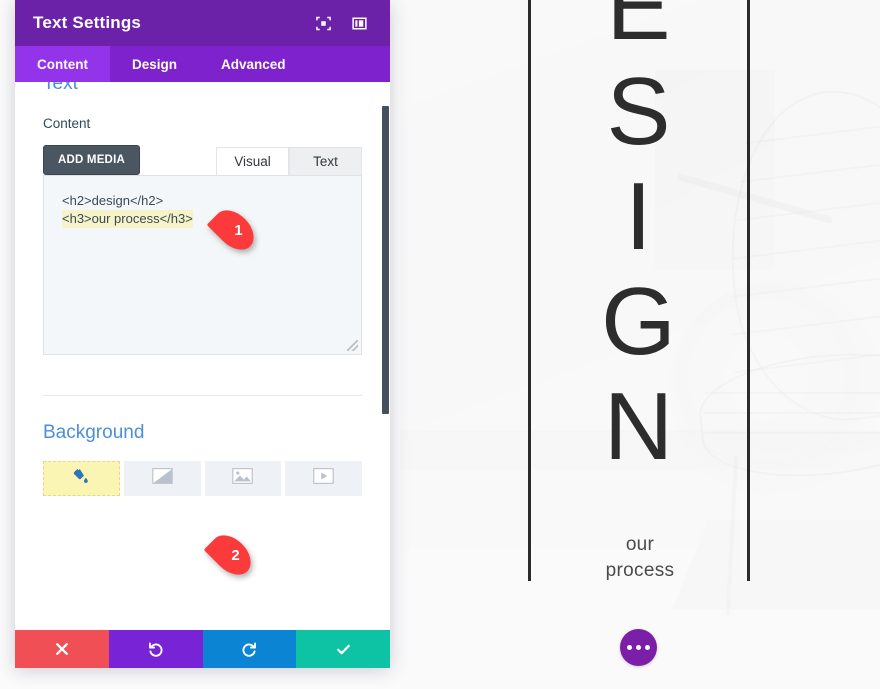 The width and height of the screenshot is (880, 689). I want to click on content-field-label: Content, so click(67, 123).